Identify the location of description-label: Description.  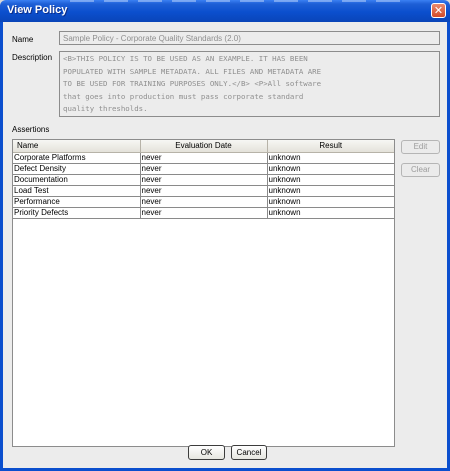
(32, 57).